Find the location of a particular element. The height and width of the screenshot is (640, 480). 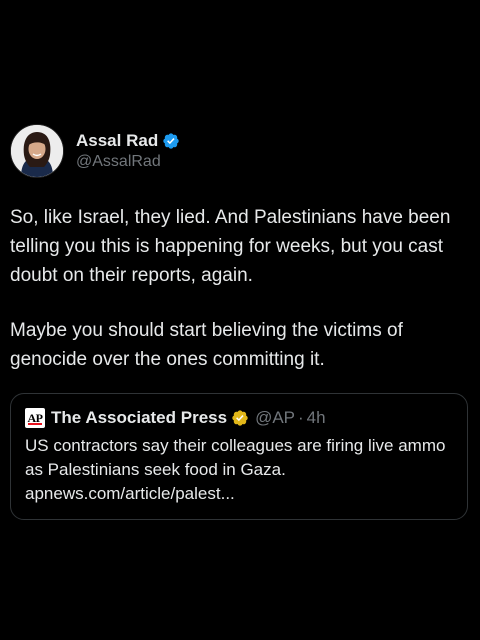

name-row: Assal Rad is located at coordinates (128, 141).